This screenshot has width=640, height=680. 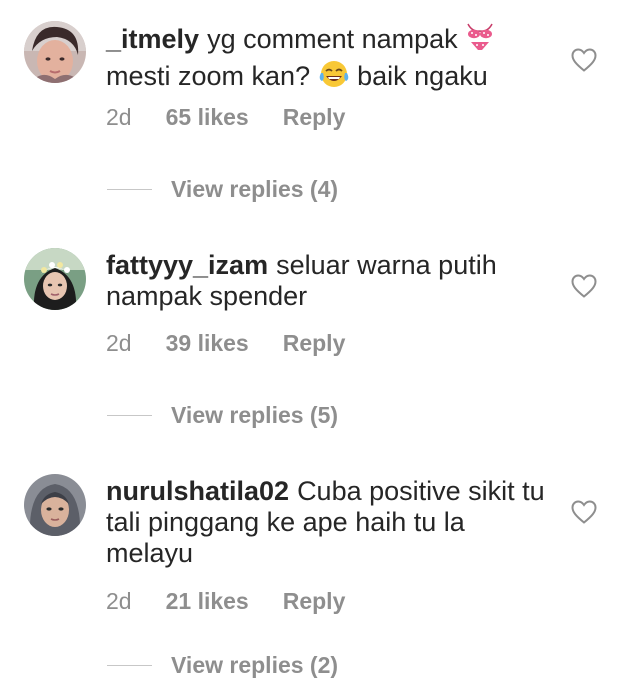 I want to click on comment-meta: 2d 65 likes Reply, so click(x=225, y=117).